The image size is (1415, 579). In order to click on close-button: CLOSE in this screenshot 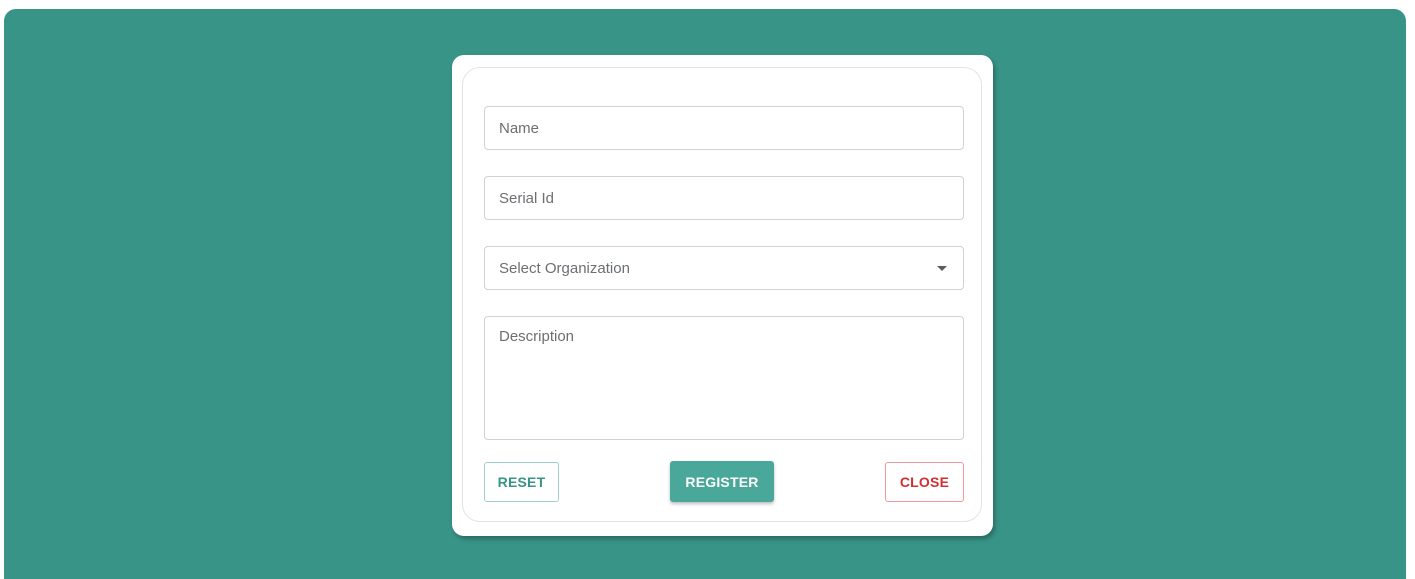, I will do `click(924, 482)`.